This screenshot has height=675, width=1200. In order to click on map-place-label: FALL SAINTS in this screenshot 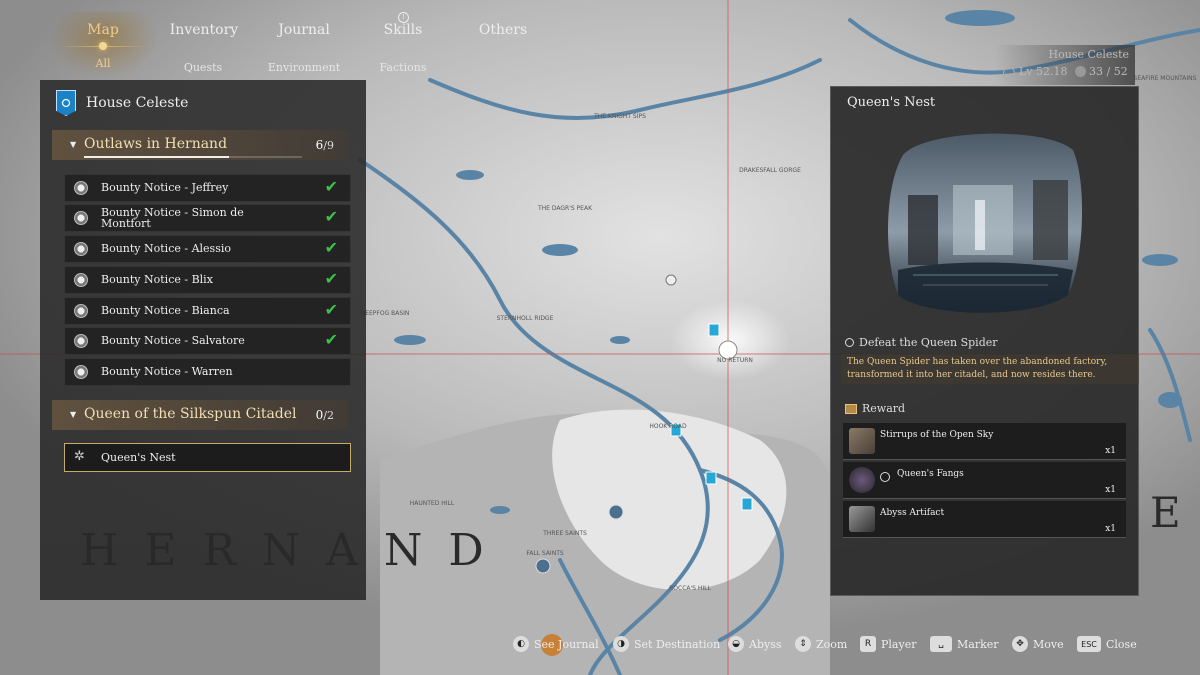, I will do `click(545, 553)`.